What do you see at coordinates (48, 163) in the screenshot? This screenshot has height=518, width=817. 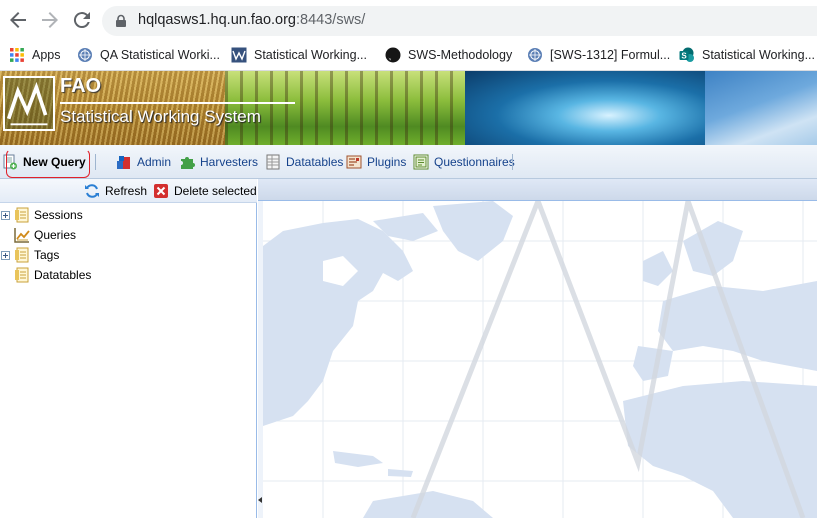 I see `red-annotation-outline` at bounding box center [48, 163].